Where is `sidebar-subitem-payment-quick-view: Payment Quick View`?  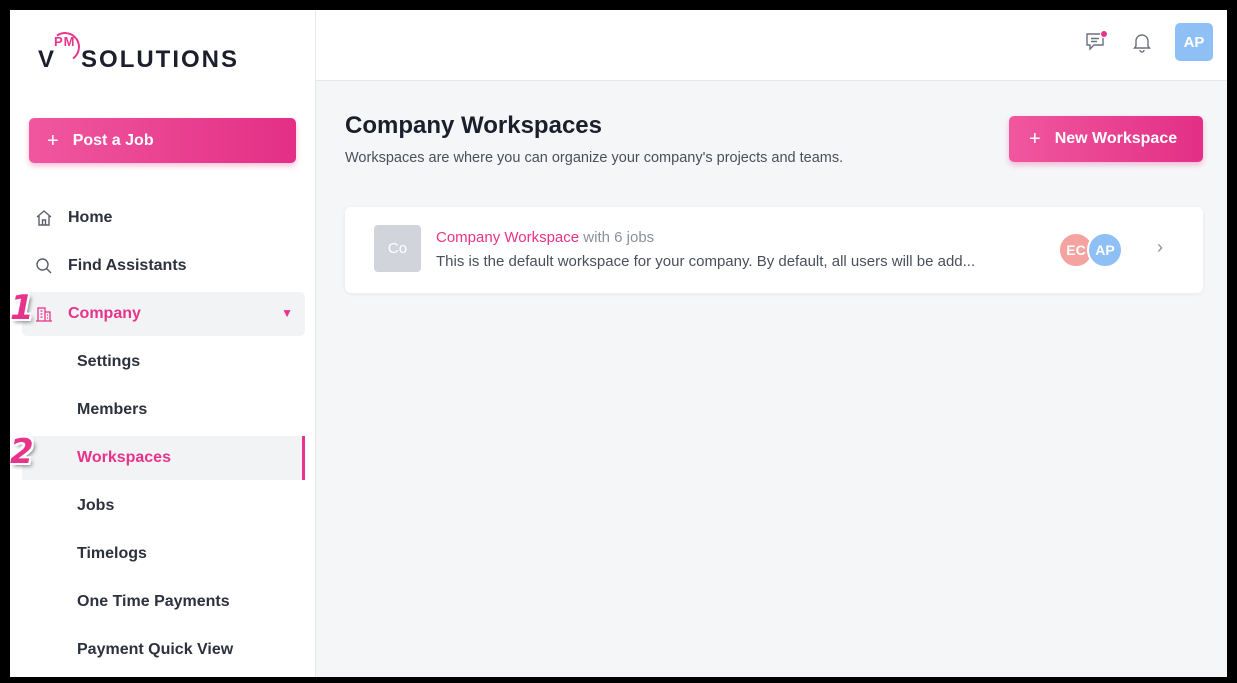
sidebar-subitem-payment-quick-view: Payment Quick View is located at coordinates (163, 650).